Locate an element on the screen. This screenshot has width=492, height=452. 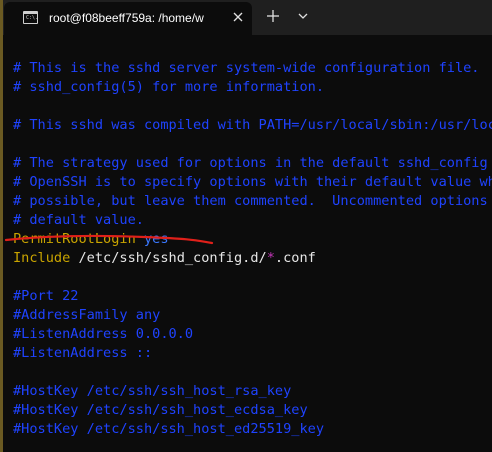
permit-root-login-line: PermitRootLogin yes is located at coordinates (91, 239).